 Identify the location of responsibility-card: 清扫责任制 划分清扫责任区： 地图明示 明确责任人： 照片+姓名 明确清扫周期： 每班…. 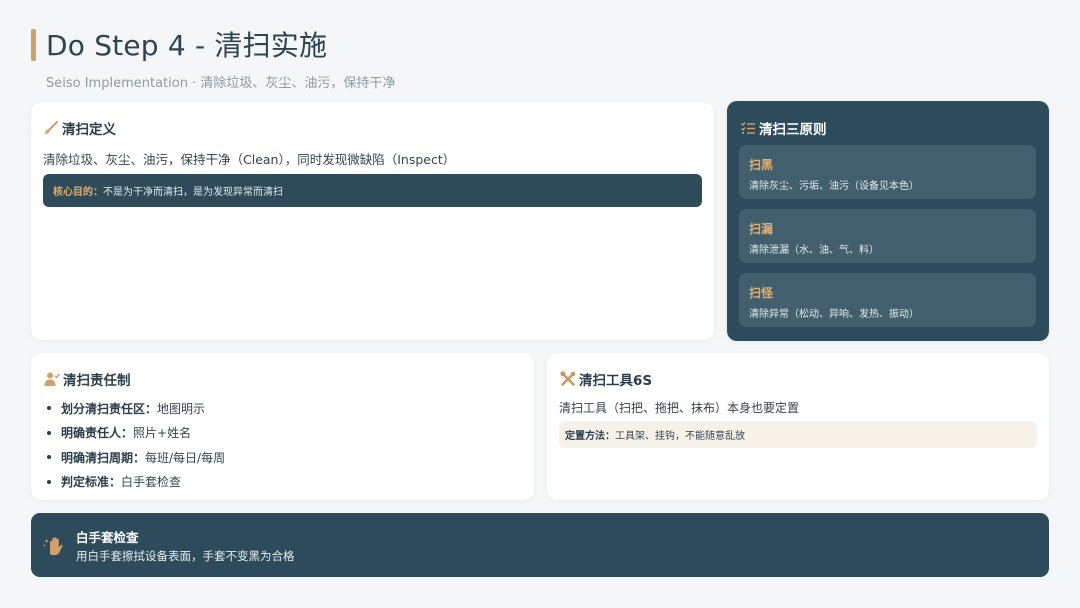
(282, 426).